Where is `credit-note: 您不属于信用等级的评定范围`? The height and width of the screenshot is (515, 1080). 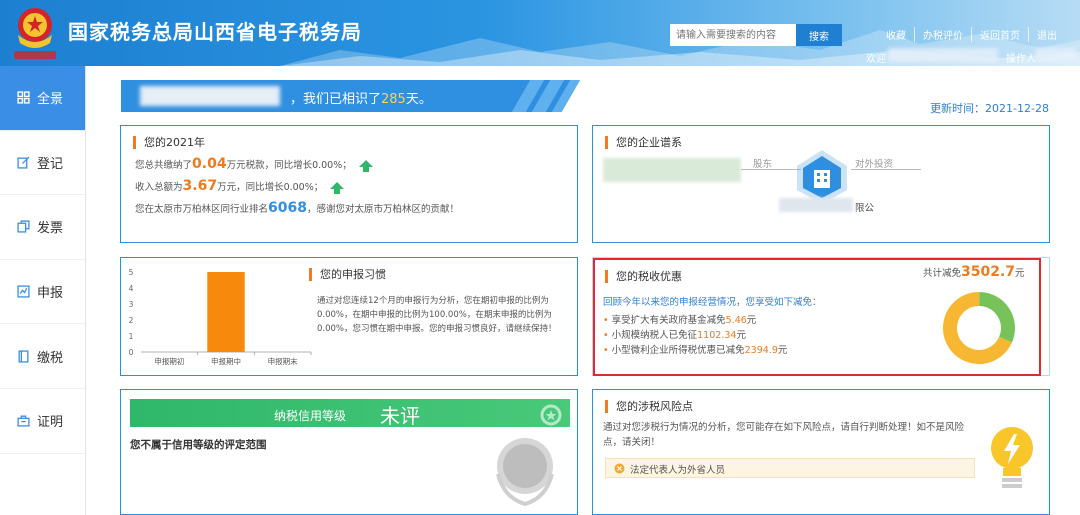
credit-note: 您不属于信用等级的评定范围 is located at coordinates (198, 445).